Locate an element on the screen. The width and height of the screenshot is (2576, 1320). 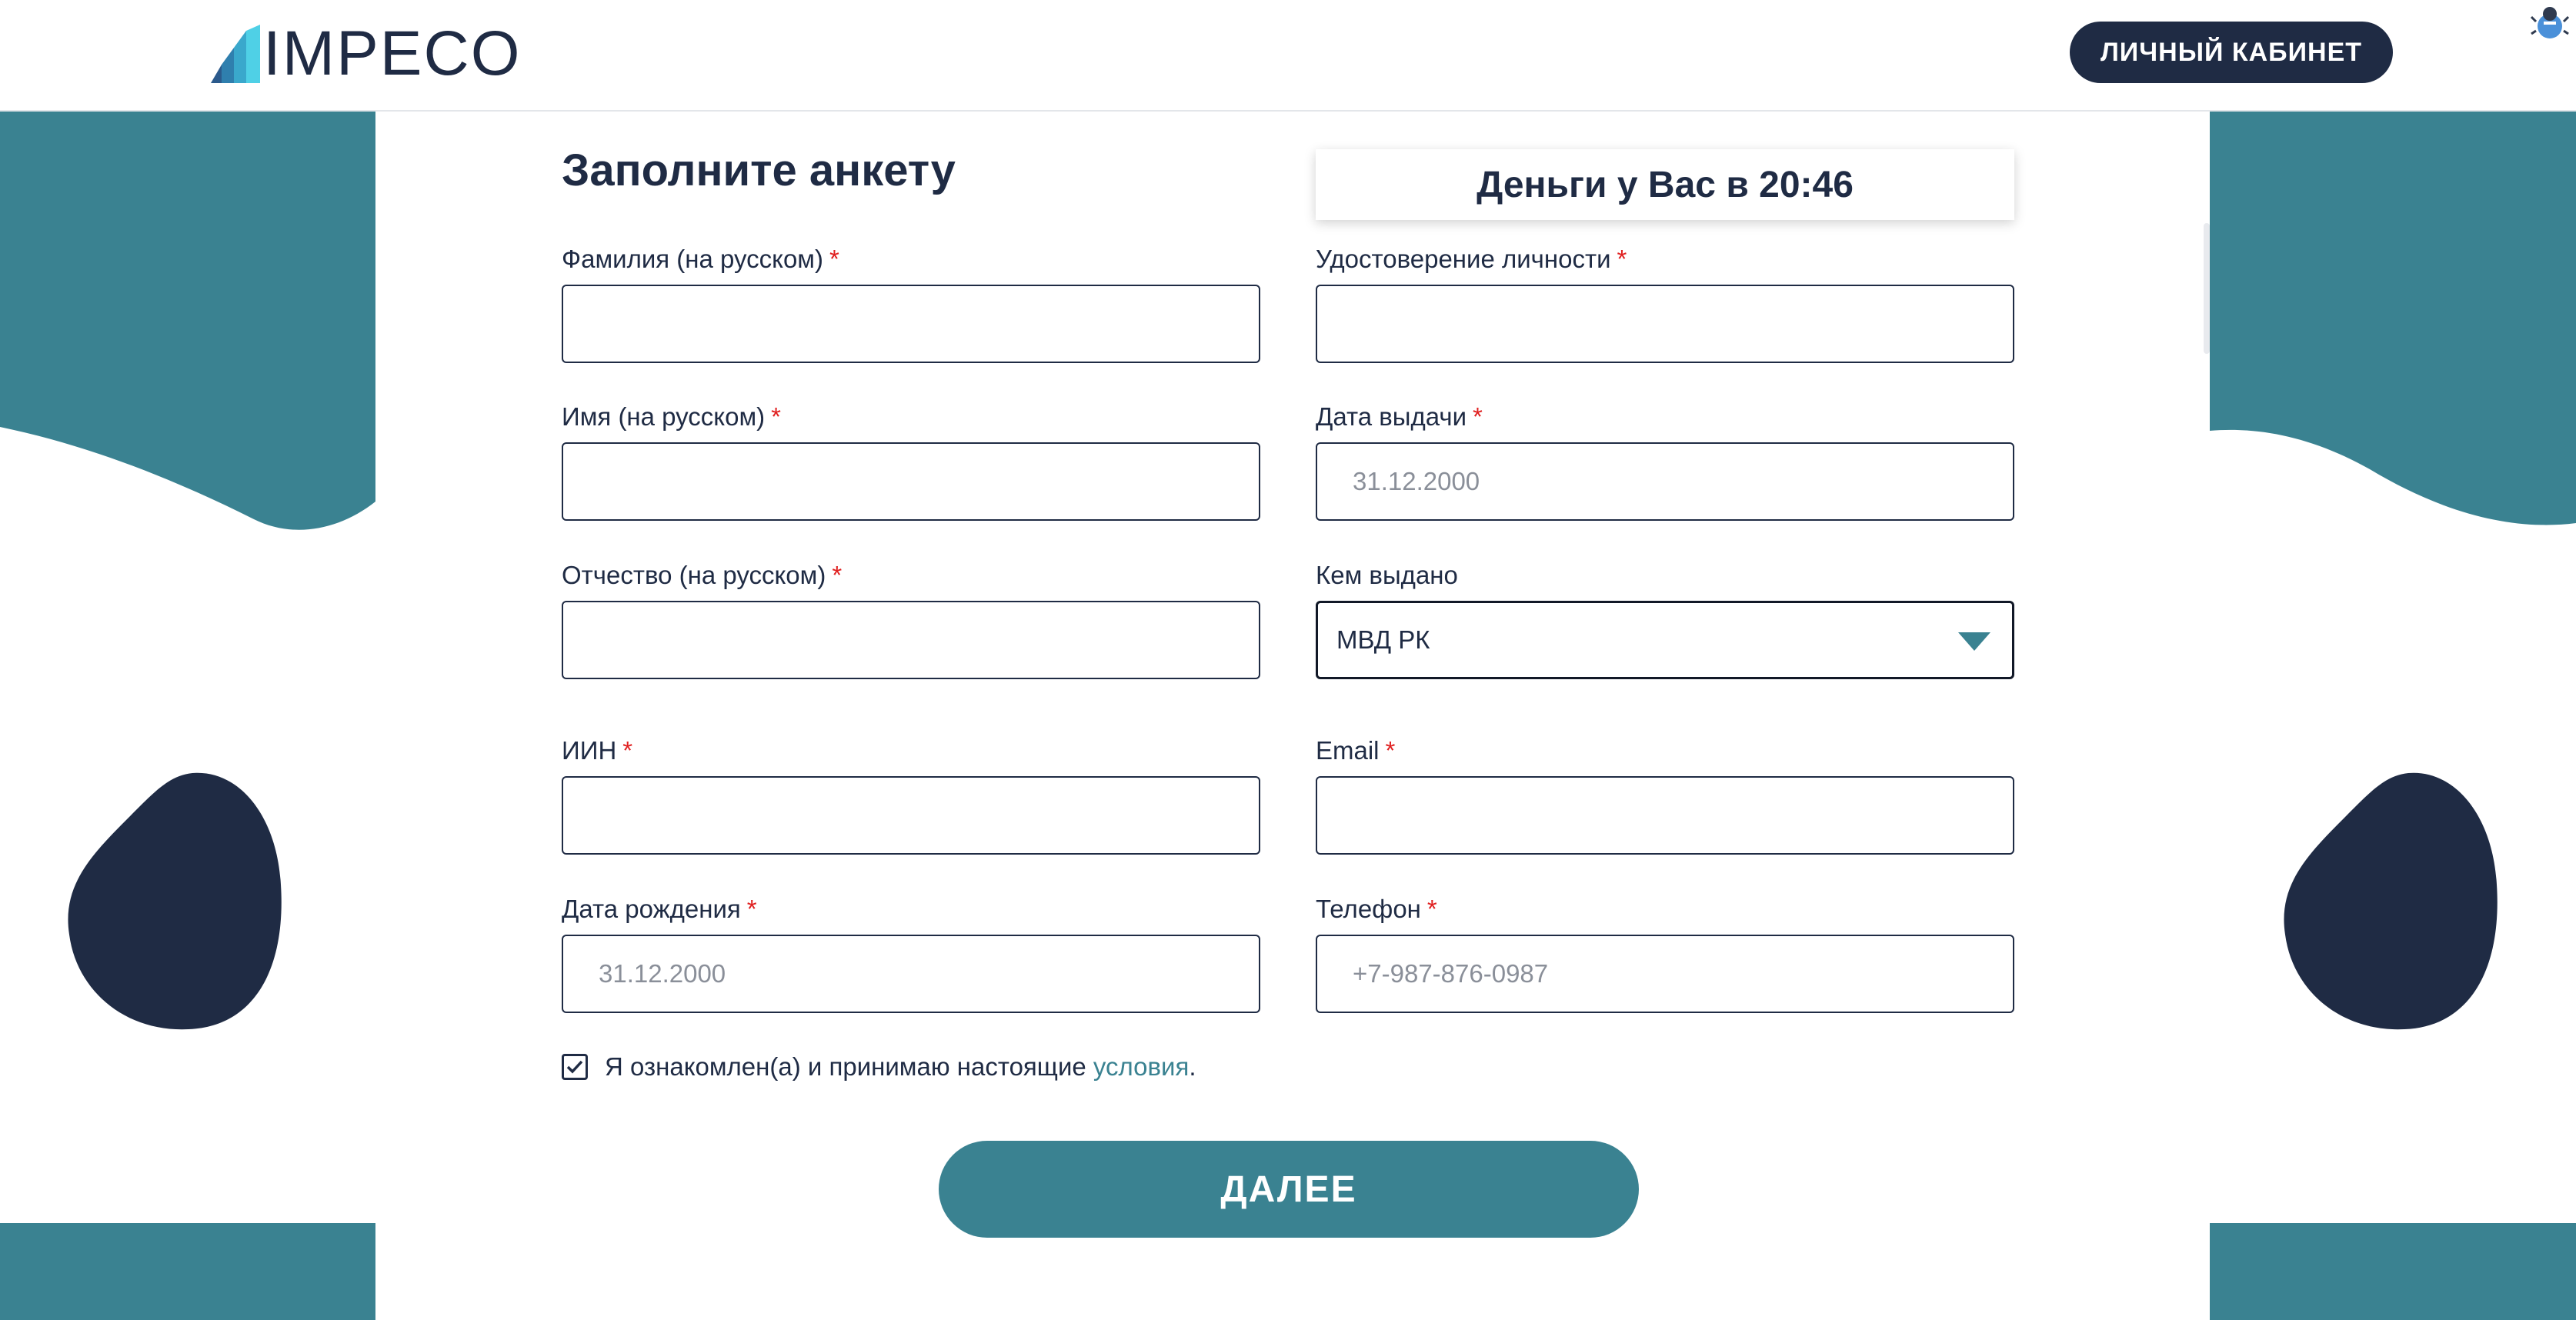
email-input is located at coordinates (1665, 816).